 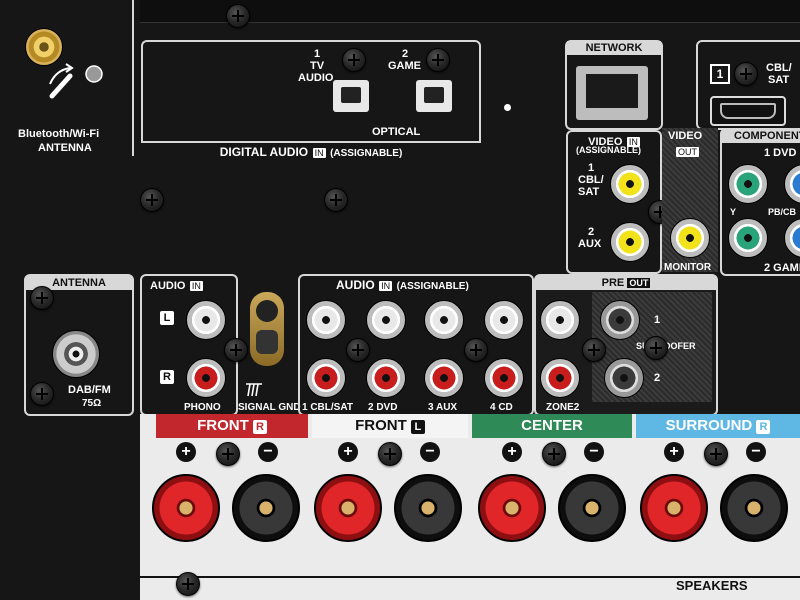 What do you see at coordinates (326, 320) in the screenshot?
I see `audio-1-left-jack` at bounding box center [326, 320].